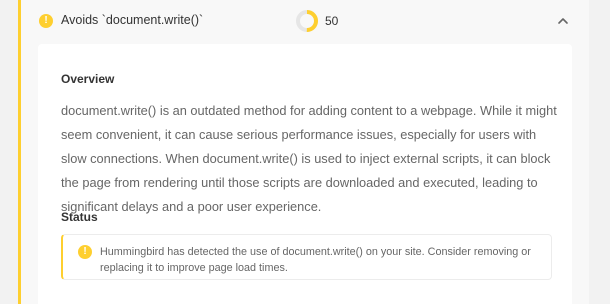 The width and height of the screenshot is (610, 304). Describe the element at coordinates (79, 217) in the screenshot. I see `status-heading: Status` at that location.